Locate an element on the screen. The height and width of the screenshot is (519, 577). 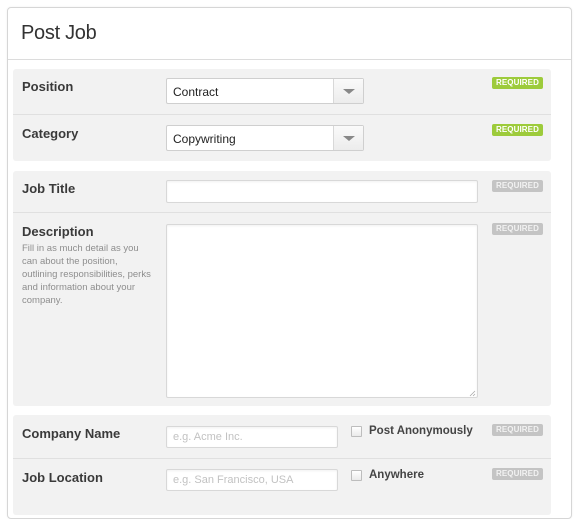
post-anonymously-label: Post Anonymously is located at coordinates (421, 431).